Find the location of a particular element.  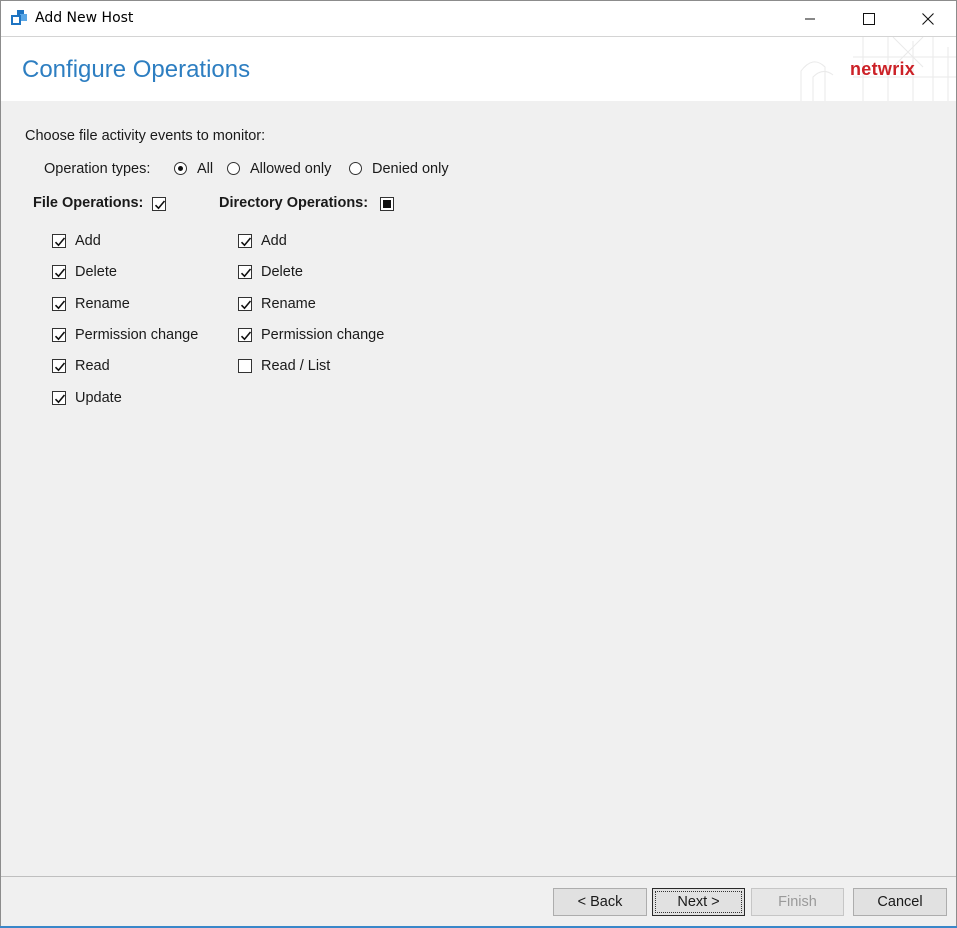

dir-read-list-label: Read / List is located at coordinates (295, 366).